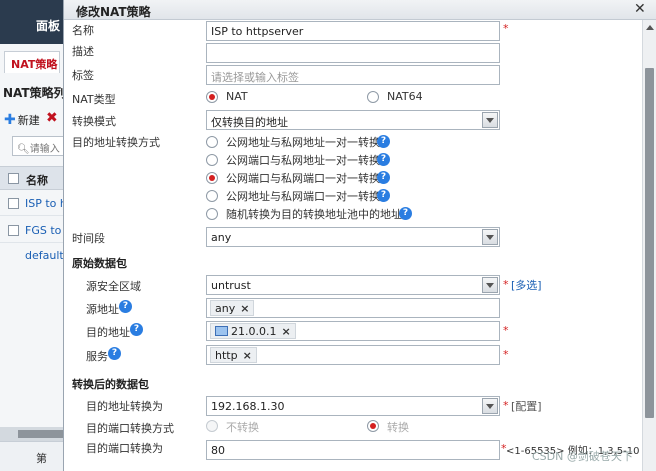  What do you see at coordinates (582, 456) in the screenshot?
I see `watermark: CSDN @剑破苍天下` at bounding box center [582, 456].